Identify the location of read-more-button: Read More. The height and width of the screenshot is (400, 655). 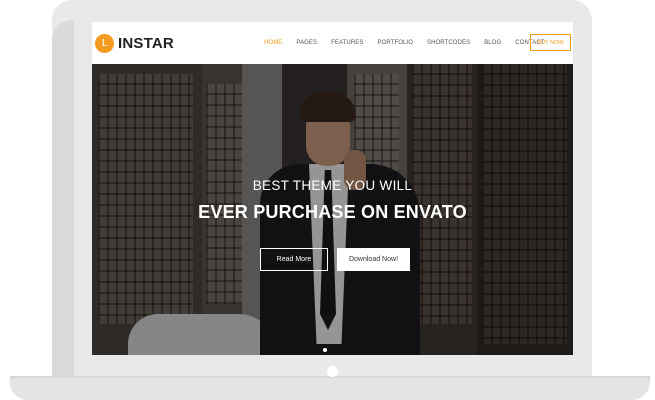
(294, 259).